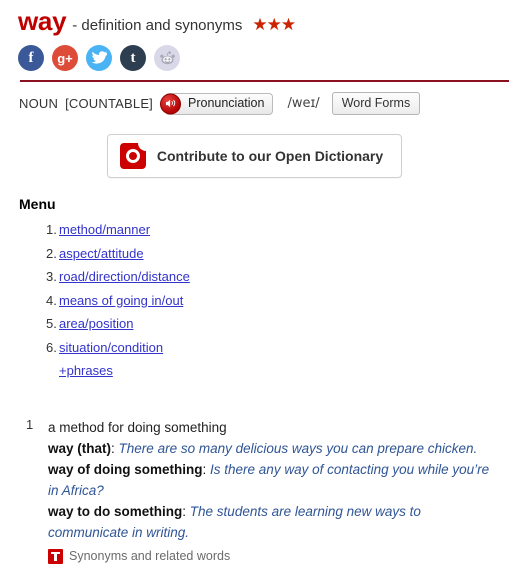 Image resolution: width=509 pixels, height=564 pixels. I want to click on macmillan-logo-icon, so click(132, 156).